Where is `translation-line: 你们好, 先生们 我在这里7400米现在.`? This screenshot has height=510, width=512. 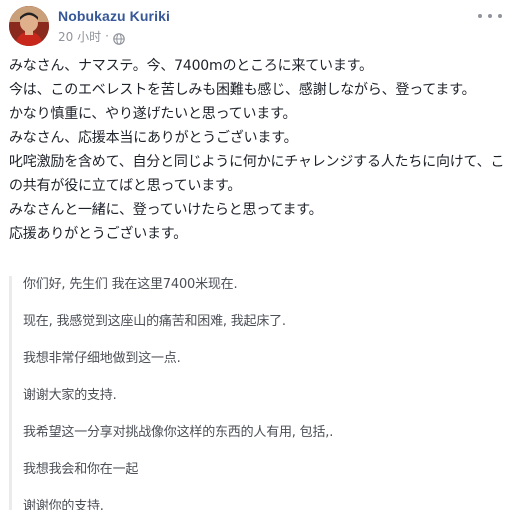 translation-line: 你们好, 先生们 我在这里7400米现在. is located at coordinates (130, 284).